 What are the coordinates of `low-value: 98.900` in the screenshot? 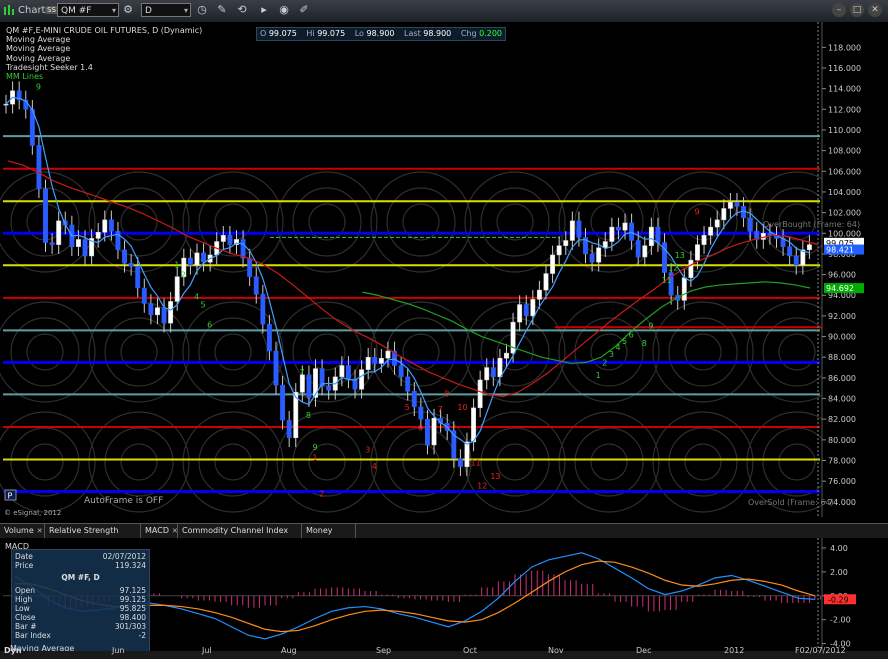 It's located at (380, 33).